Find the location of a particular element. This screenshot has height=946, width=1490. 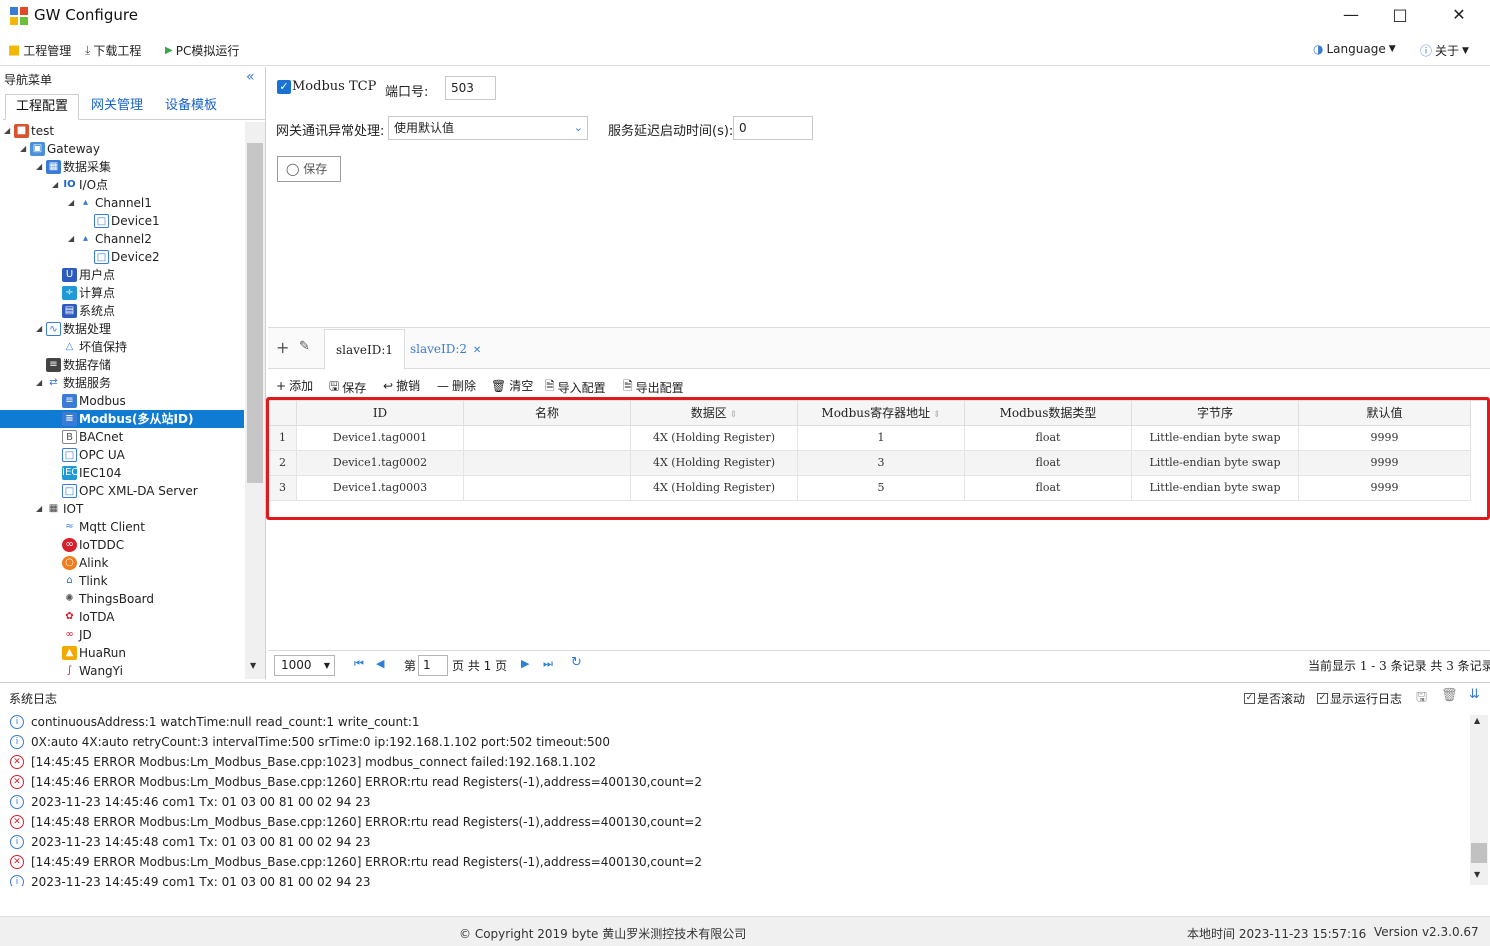

tab-slave-2: slaveID:2 ✕ is located at coordinates (445, 349).